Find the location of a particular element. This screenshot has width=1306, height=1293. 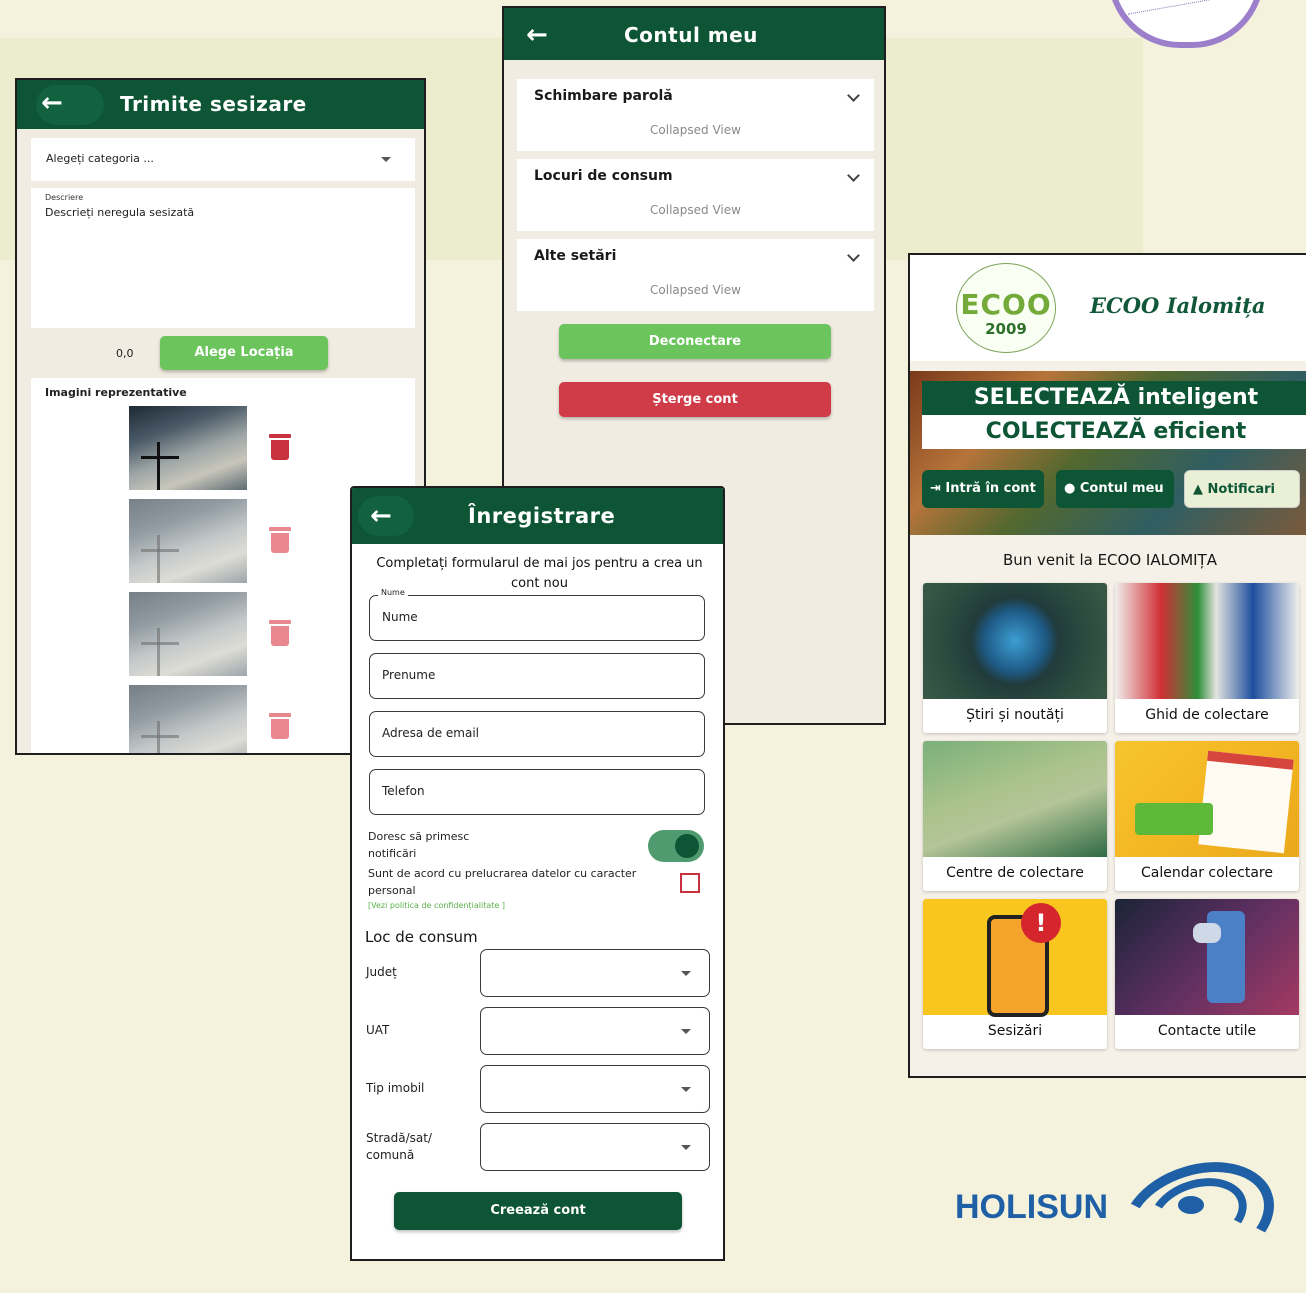

surname-field: Prenume is located at coordinates (537, 676).